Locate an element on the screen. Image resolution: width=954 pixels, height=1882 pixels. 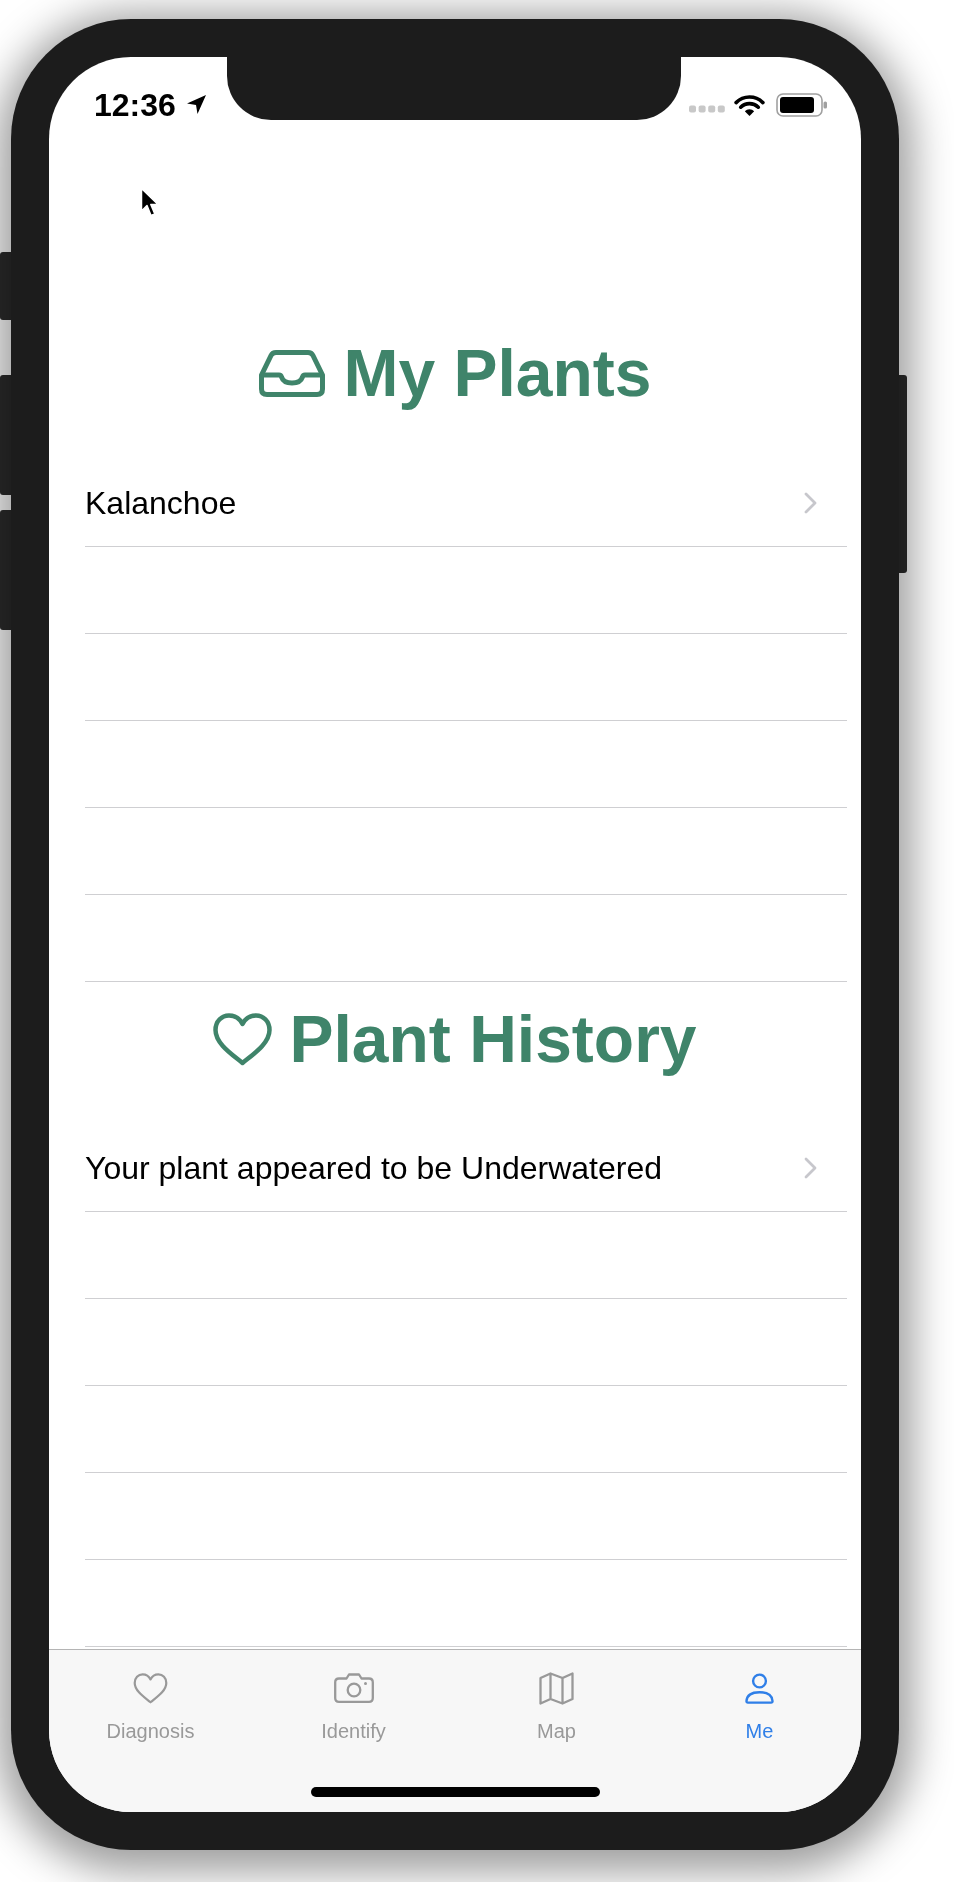
tab: Me is located at coordinates (759, 1707).